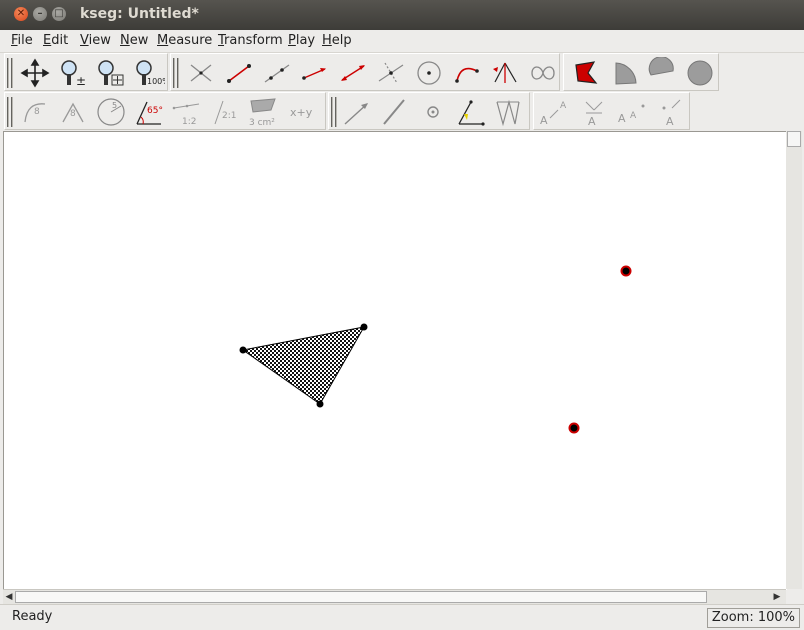 The image size is (804, 630). What do you see at coordinates (509, 112) in the screenshot?
I see `iterate-tool-icon` at bounding box center [509, 112].